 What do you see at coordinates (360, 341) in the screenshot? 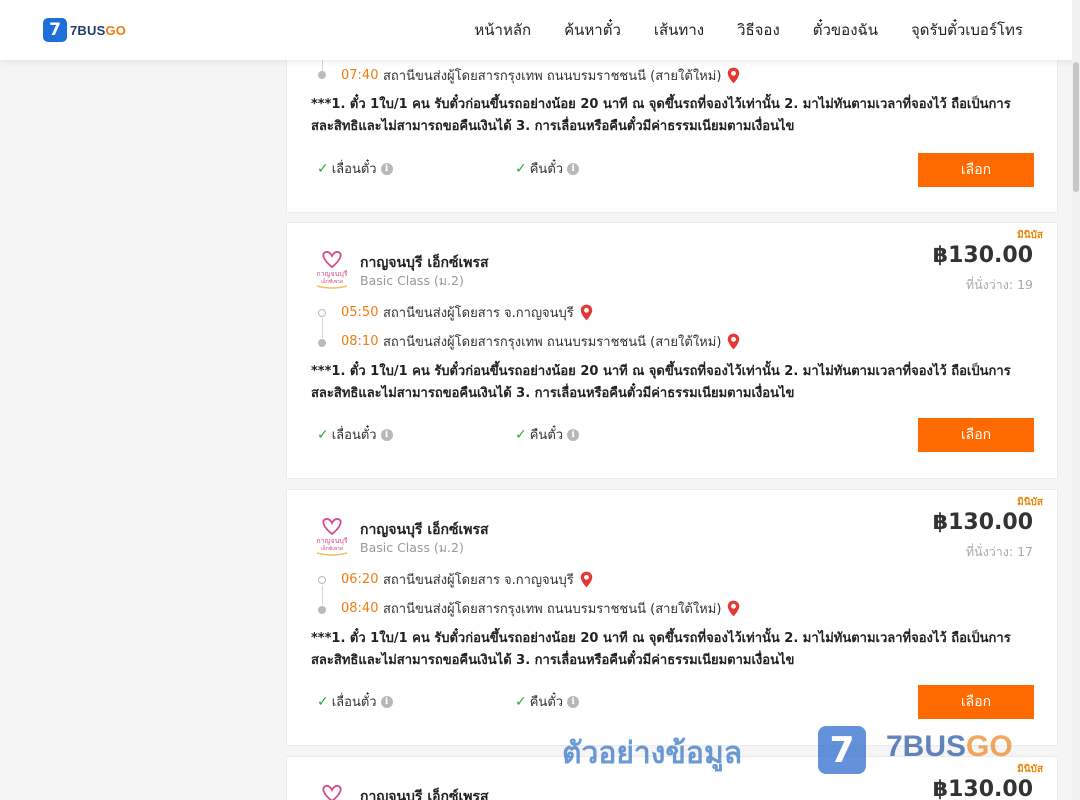
I see `arrival-time: 08:10` at bounding box center [360, 341].